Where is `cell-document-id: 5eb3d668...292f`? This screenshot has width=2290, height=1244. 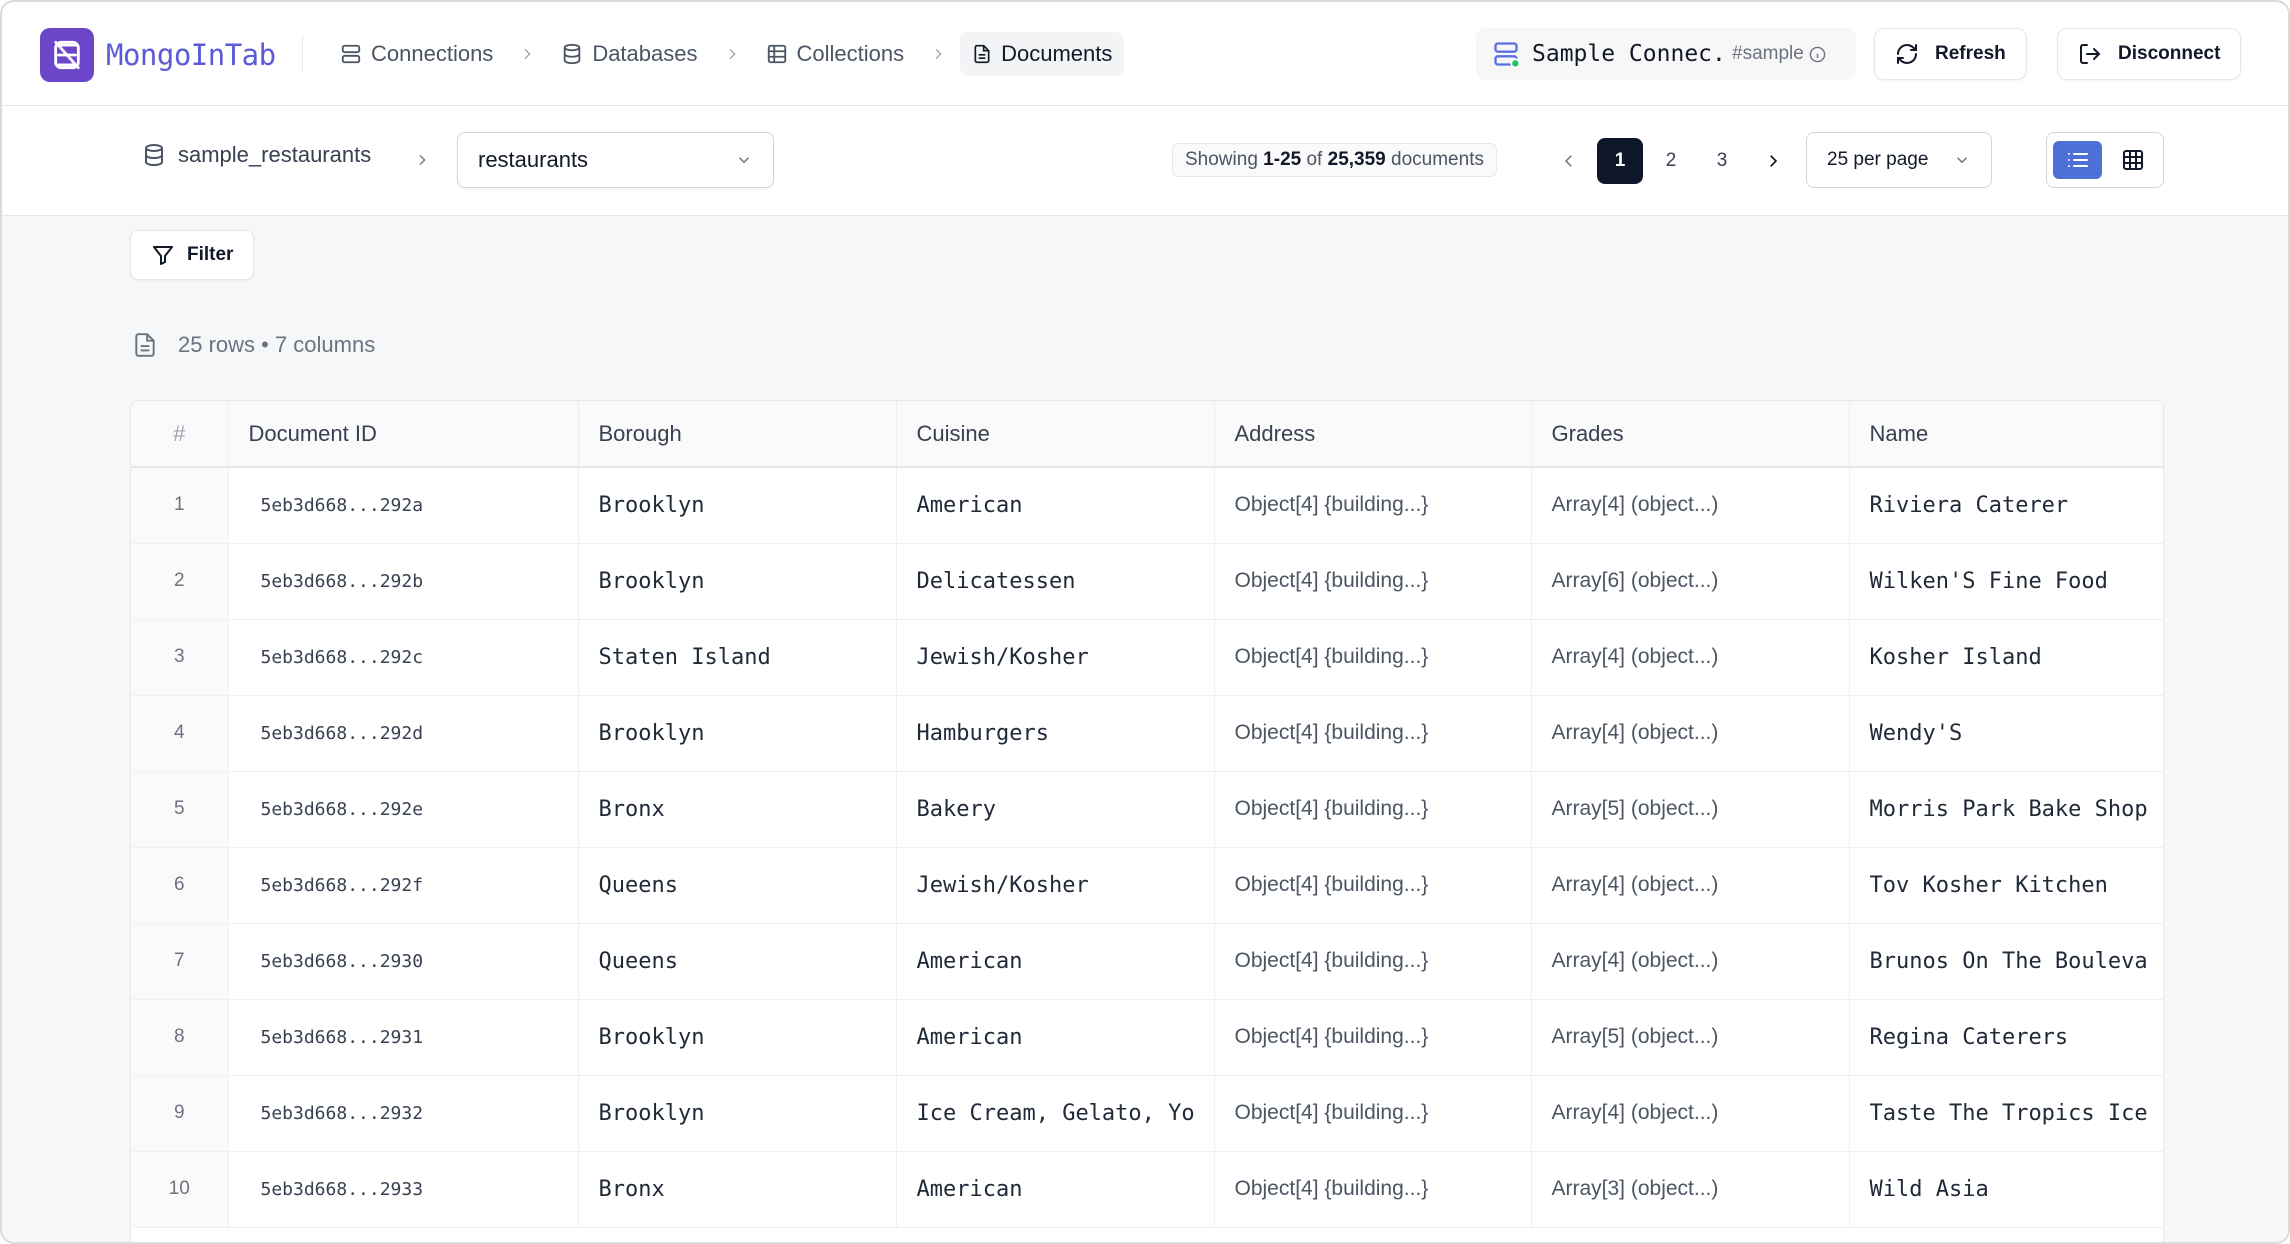 cell-document-id: 5eb3d668...292f is located at coordinates (403, 885).